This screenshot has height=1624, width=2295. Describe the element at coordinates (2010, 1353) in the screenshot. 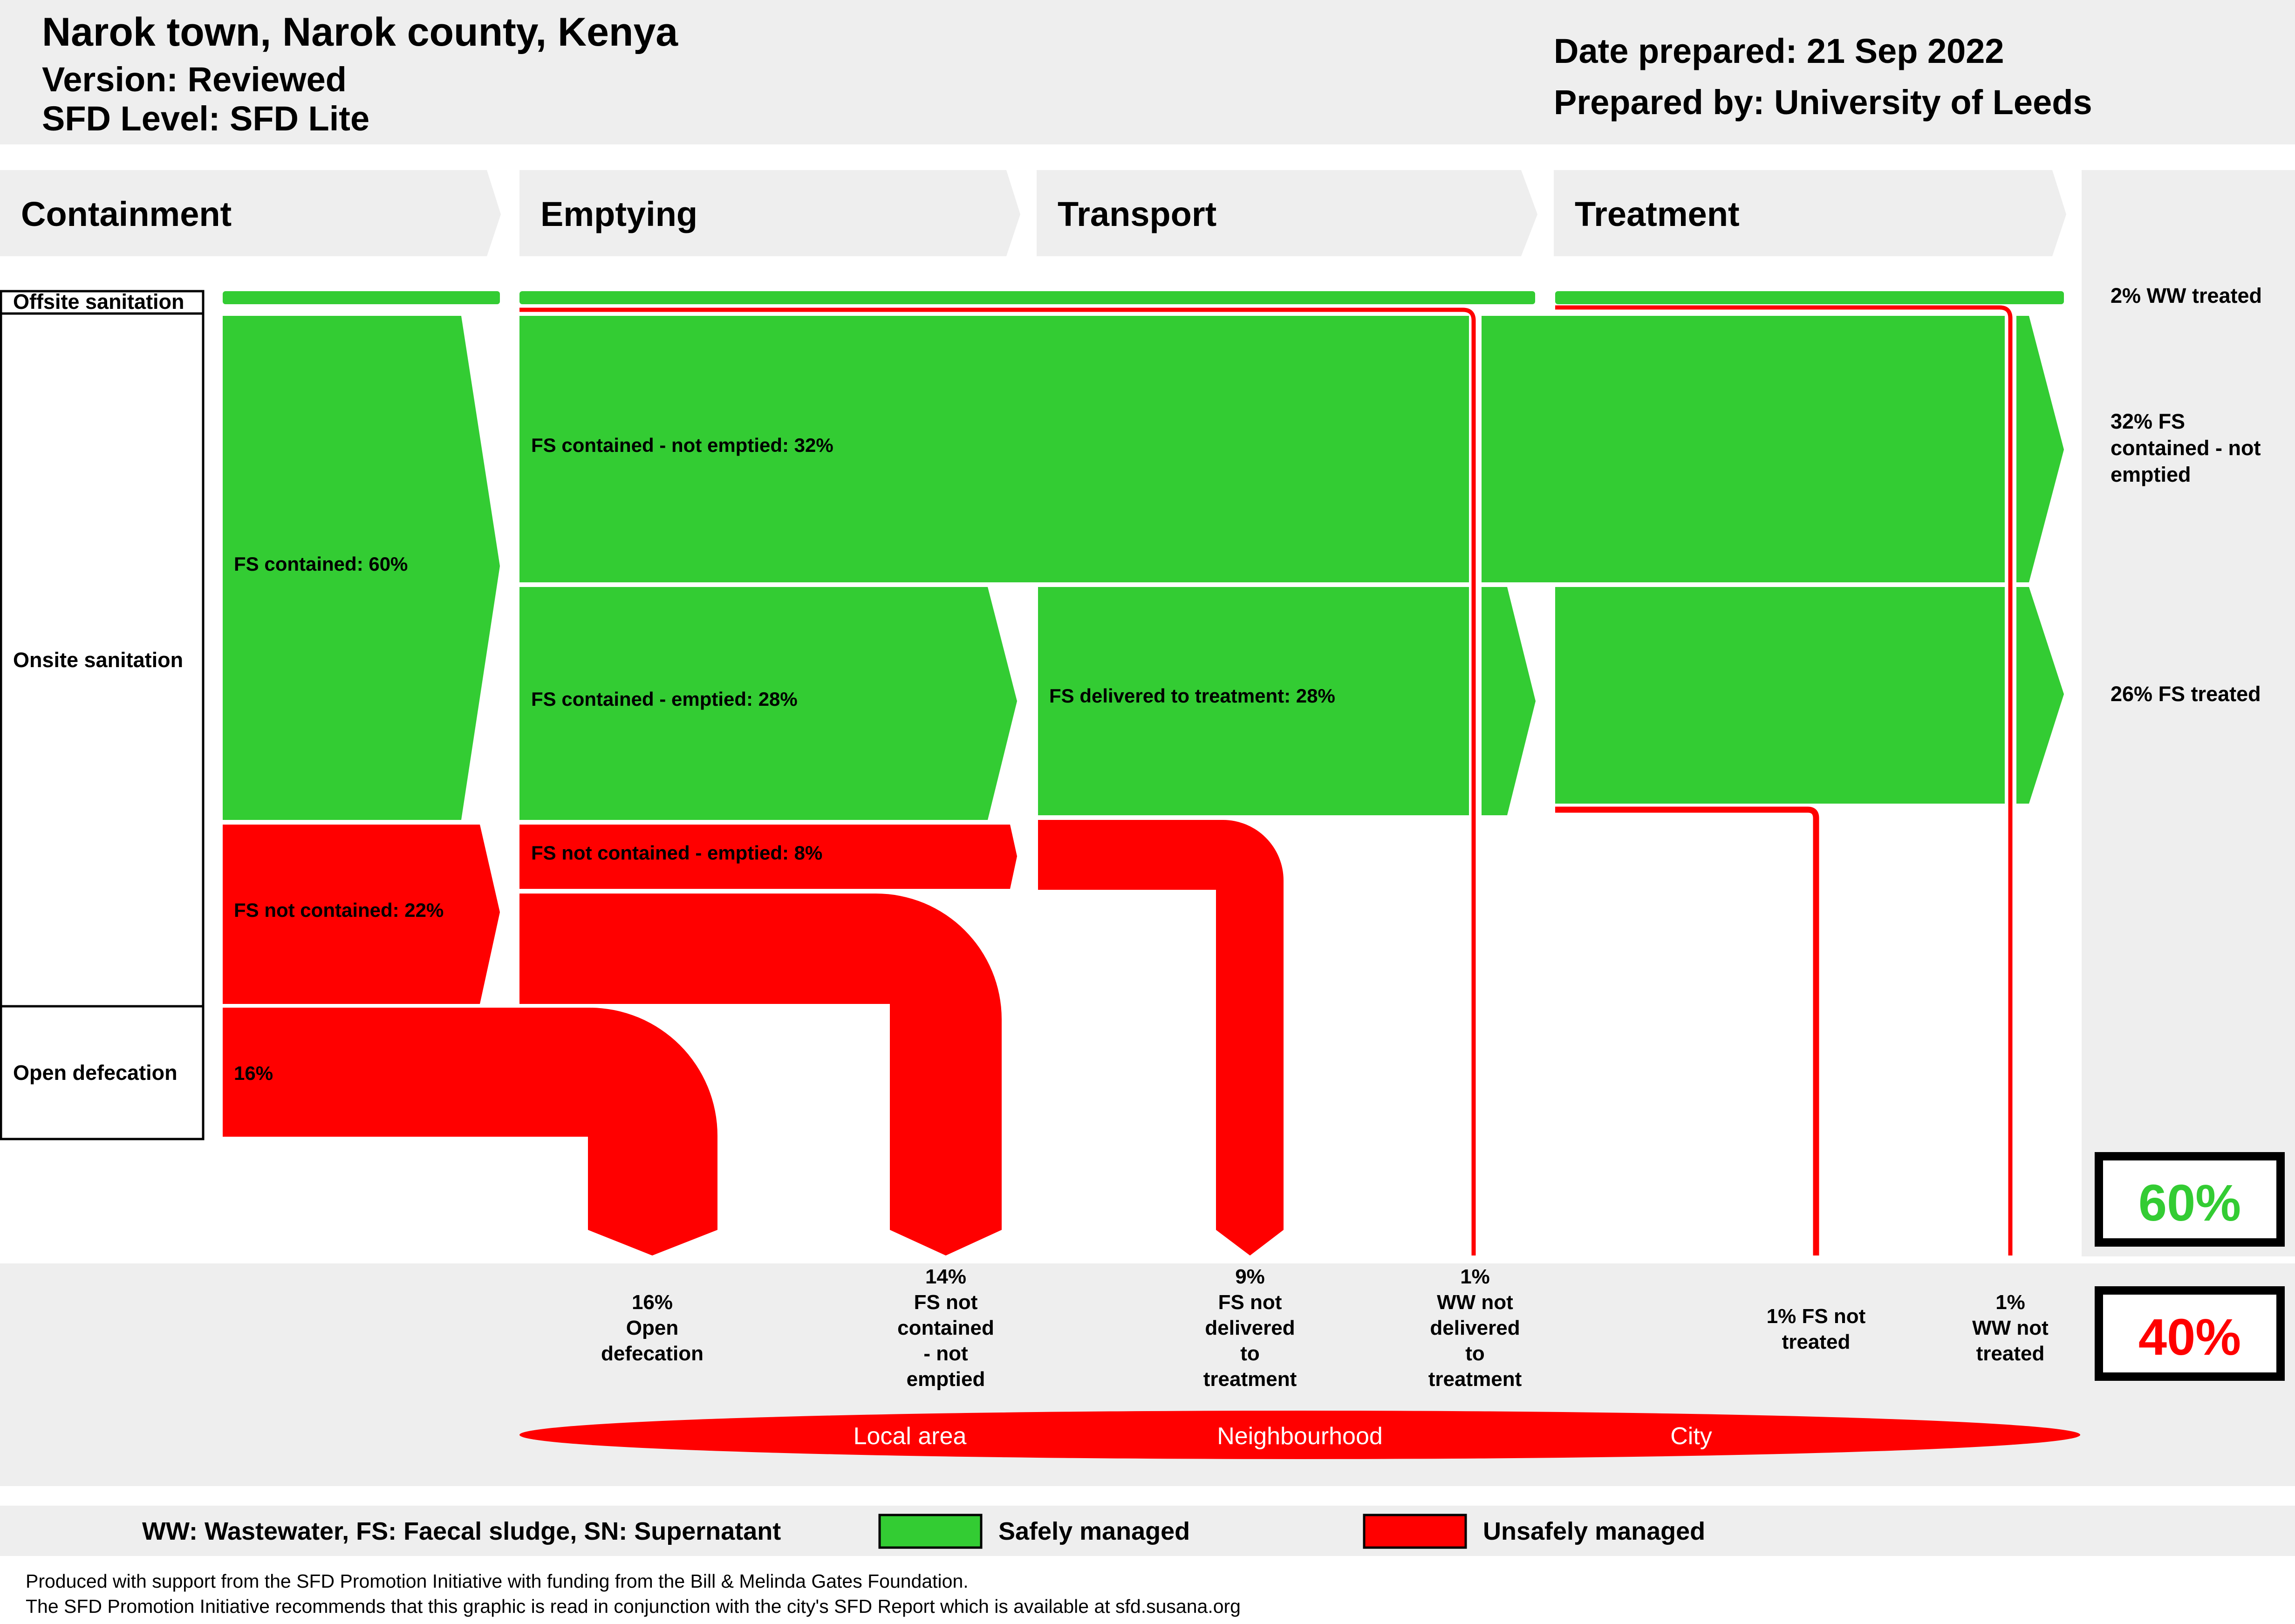

I see `wwnt-line3: treated` at that location.